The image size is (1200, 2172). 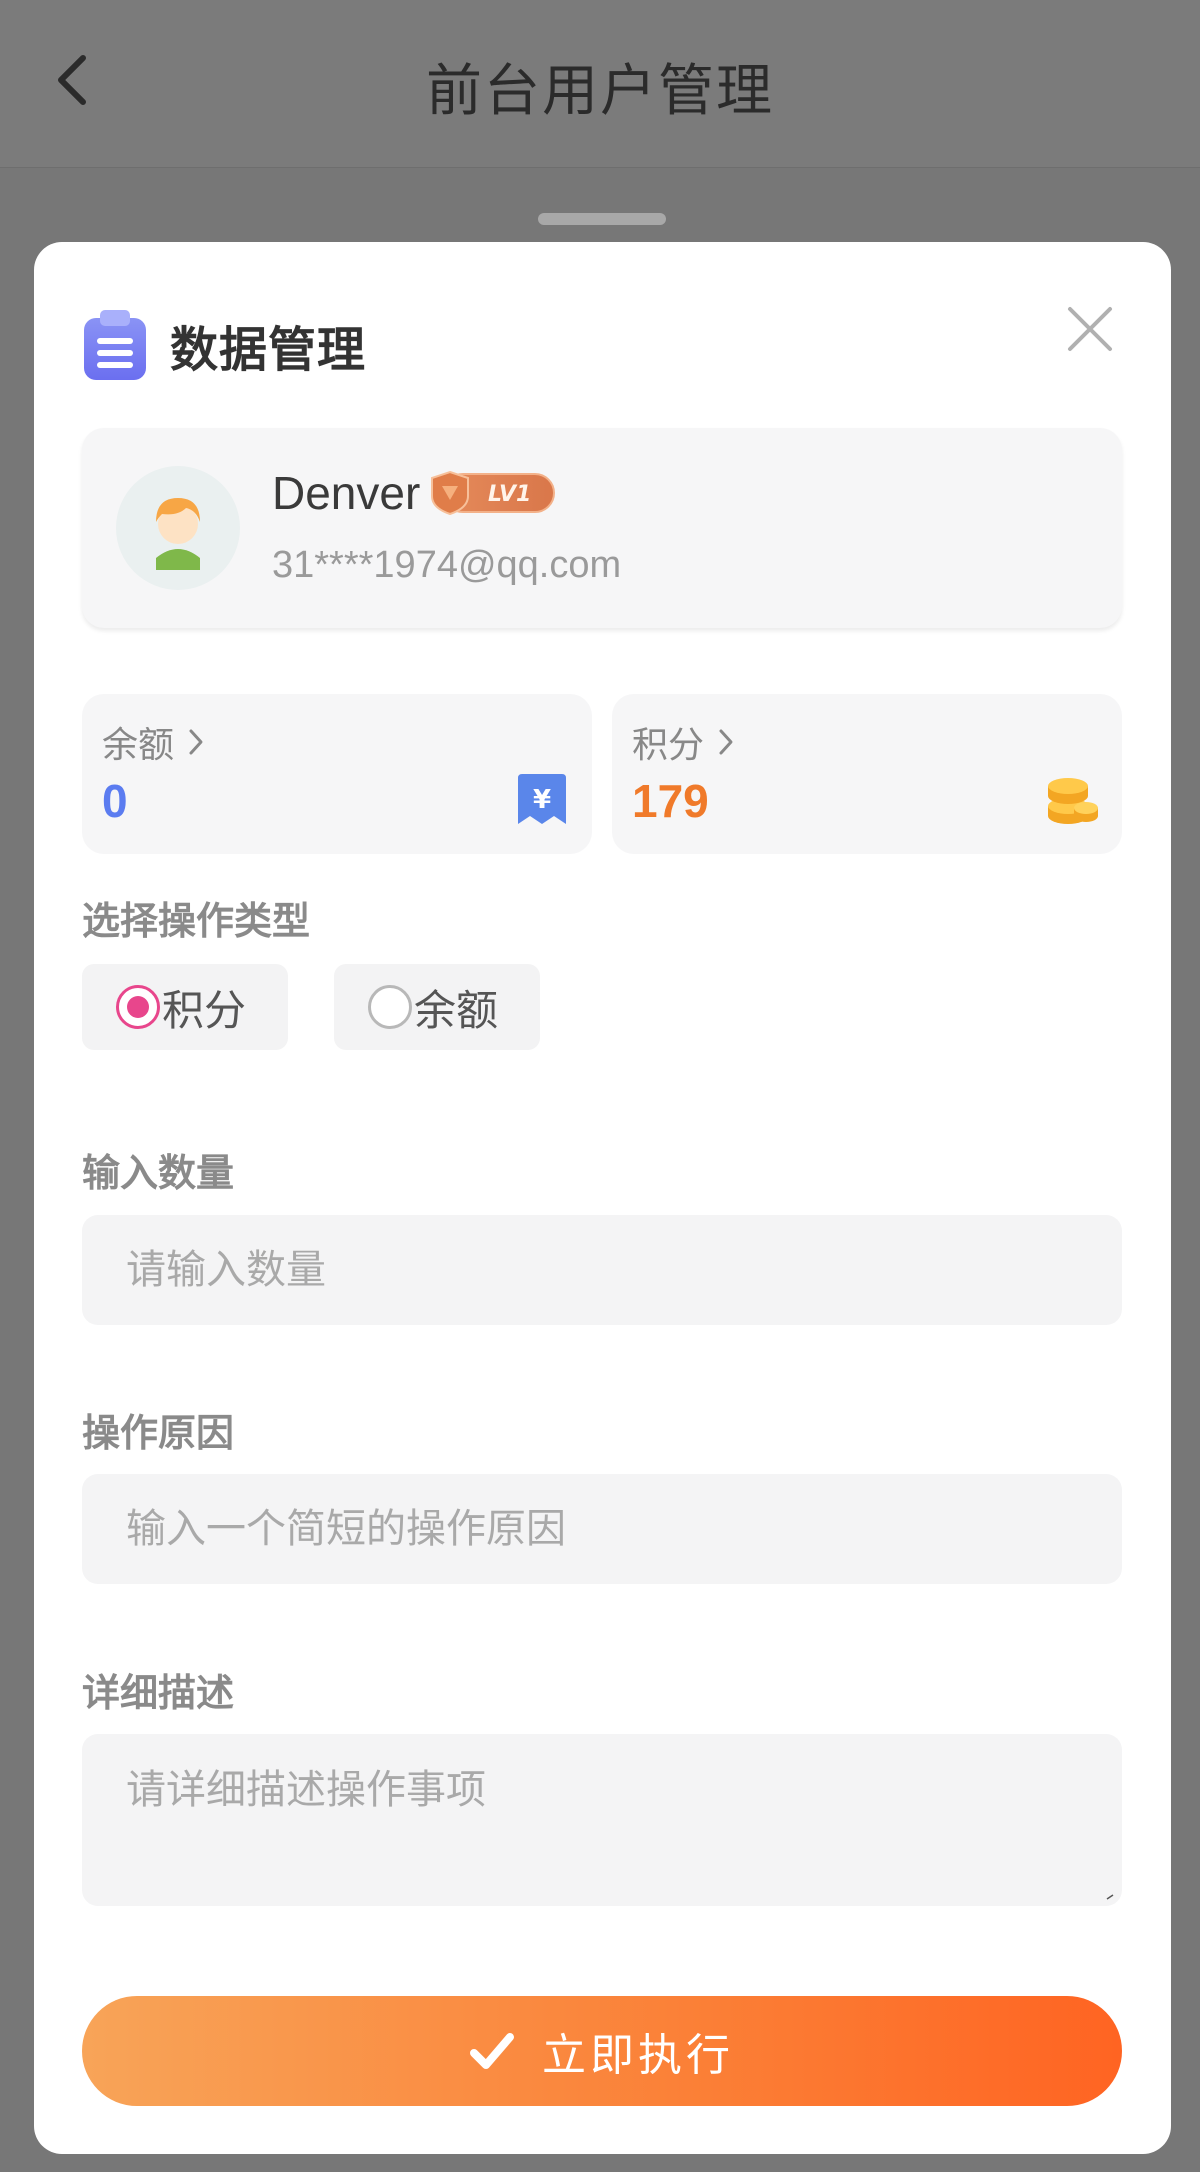 I want to click on points-label: 积分, so click(x=668, y=745).